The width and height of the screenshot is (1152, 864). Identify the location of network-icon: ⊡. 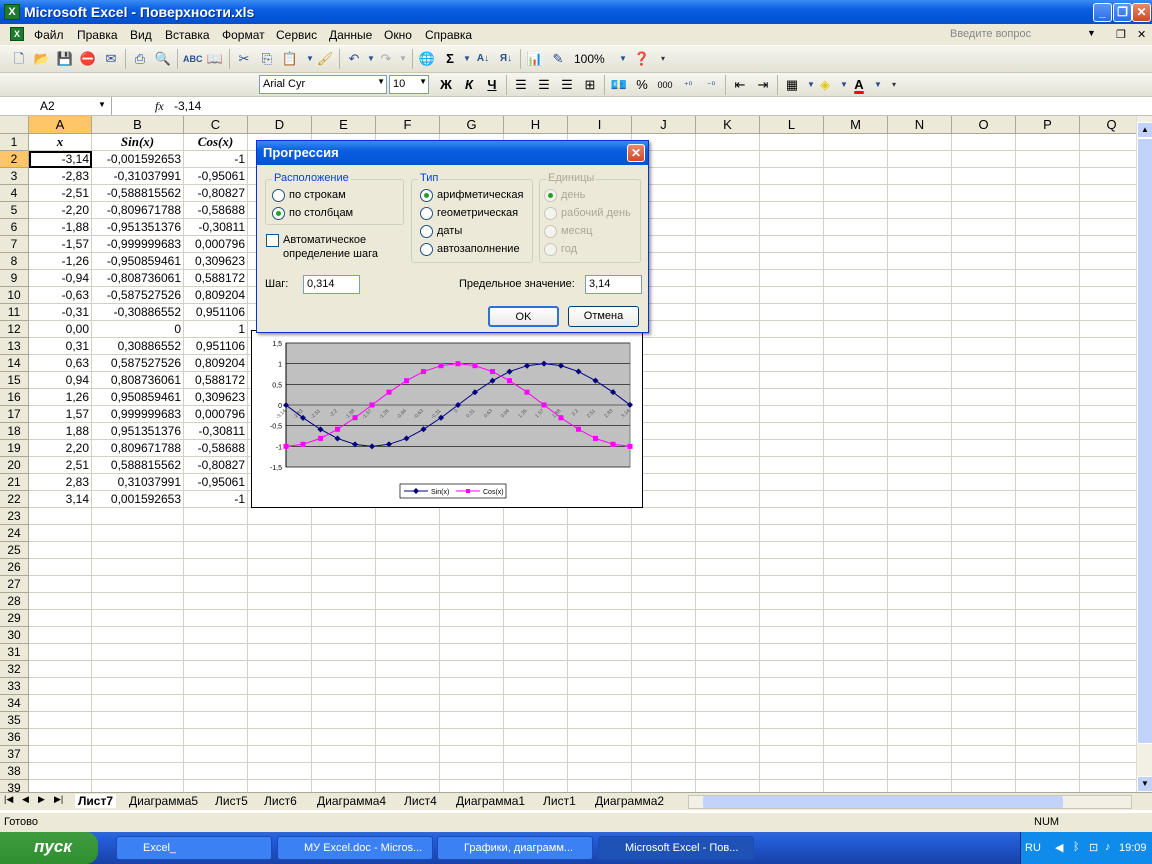
(1093, 847).